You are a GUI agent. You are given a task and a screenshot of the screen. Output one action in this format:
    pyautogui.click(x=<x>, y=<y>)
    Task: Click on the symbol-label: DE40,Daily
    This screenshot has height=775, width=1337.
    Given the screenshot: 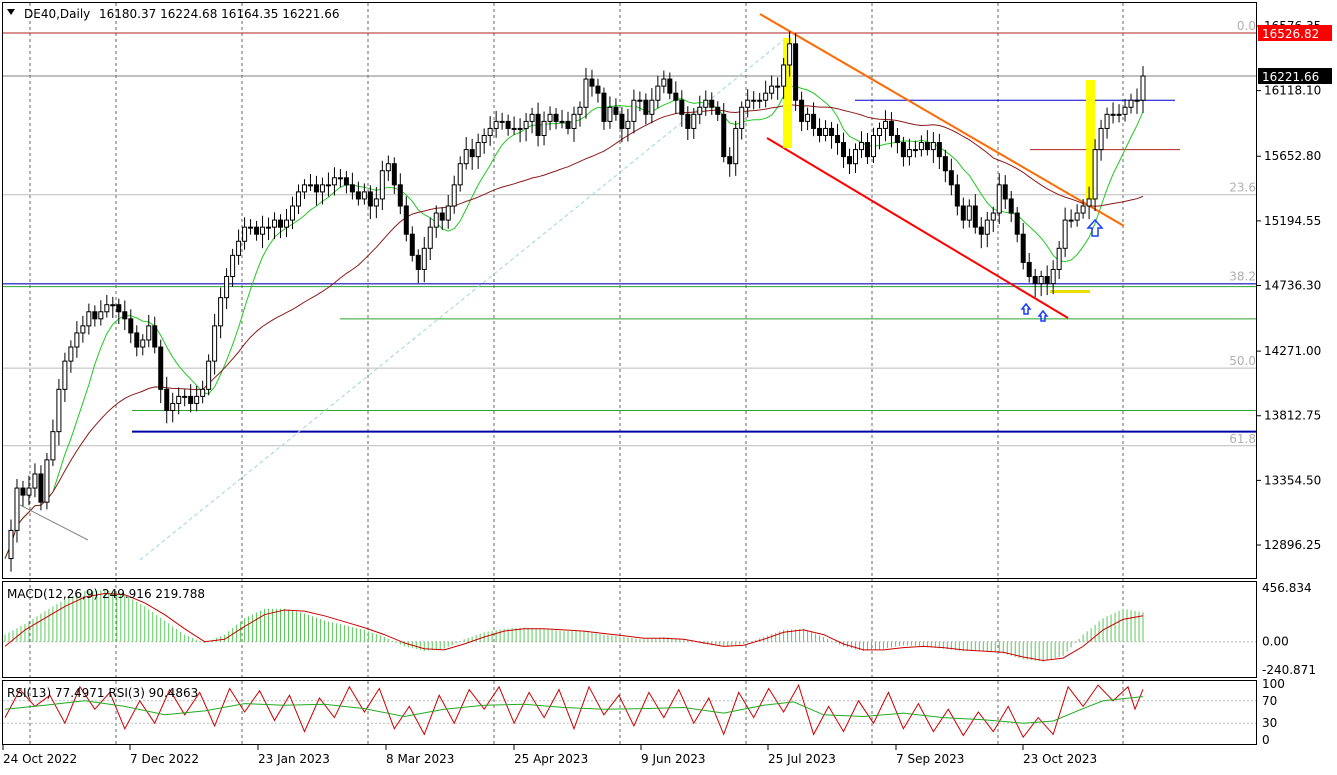 What is the action you would take?
    pyautogui.click(x=57, y=14)
    